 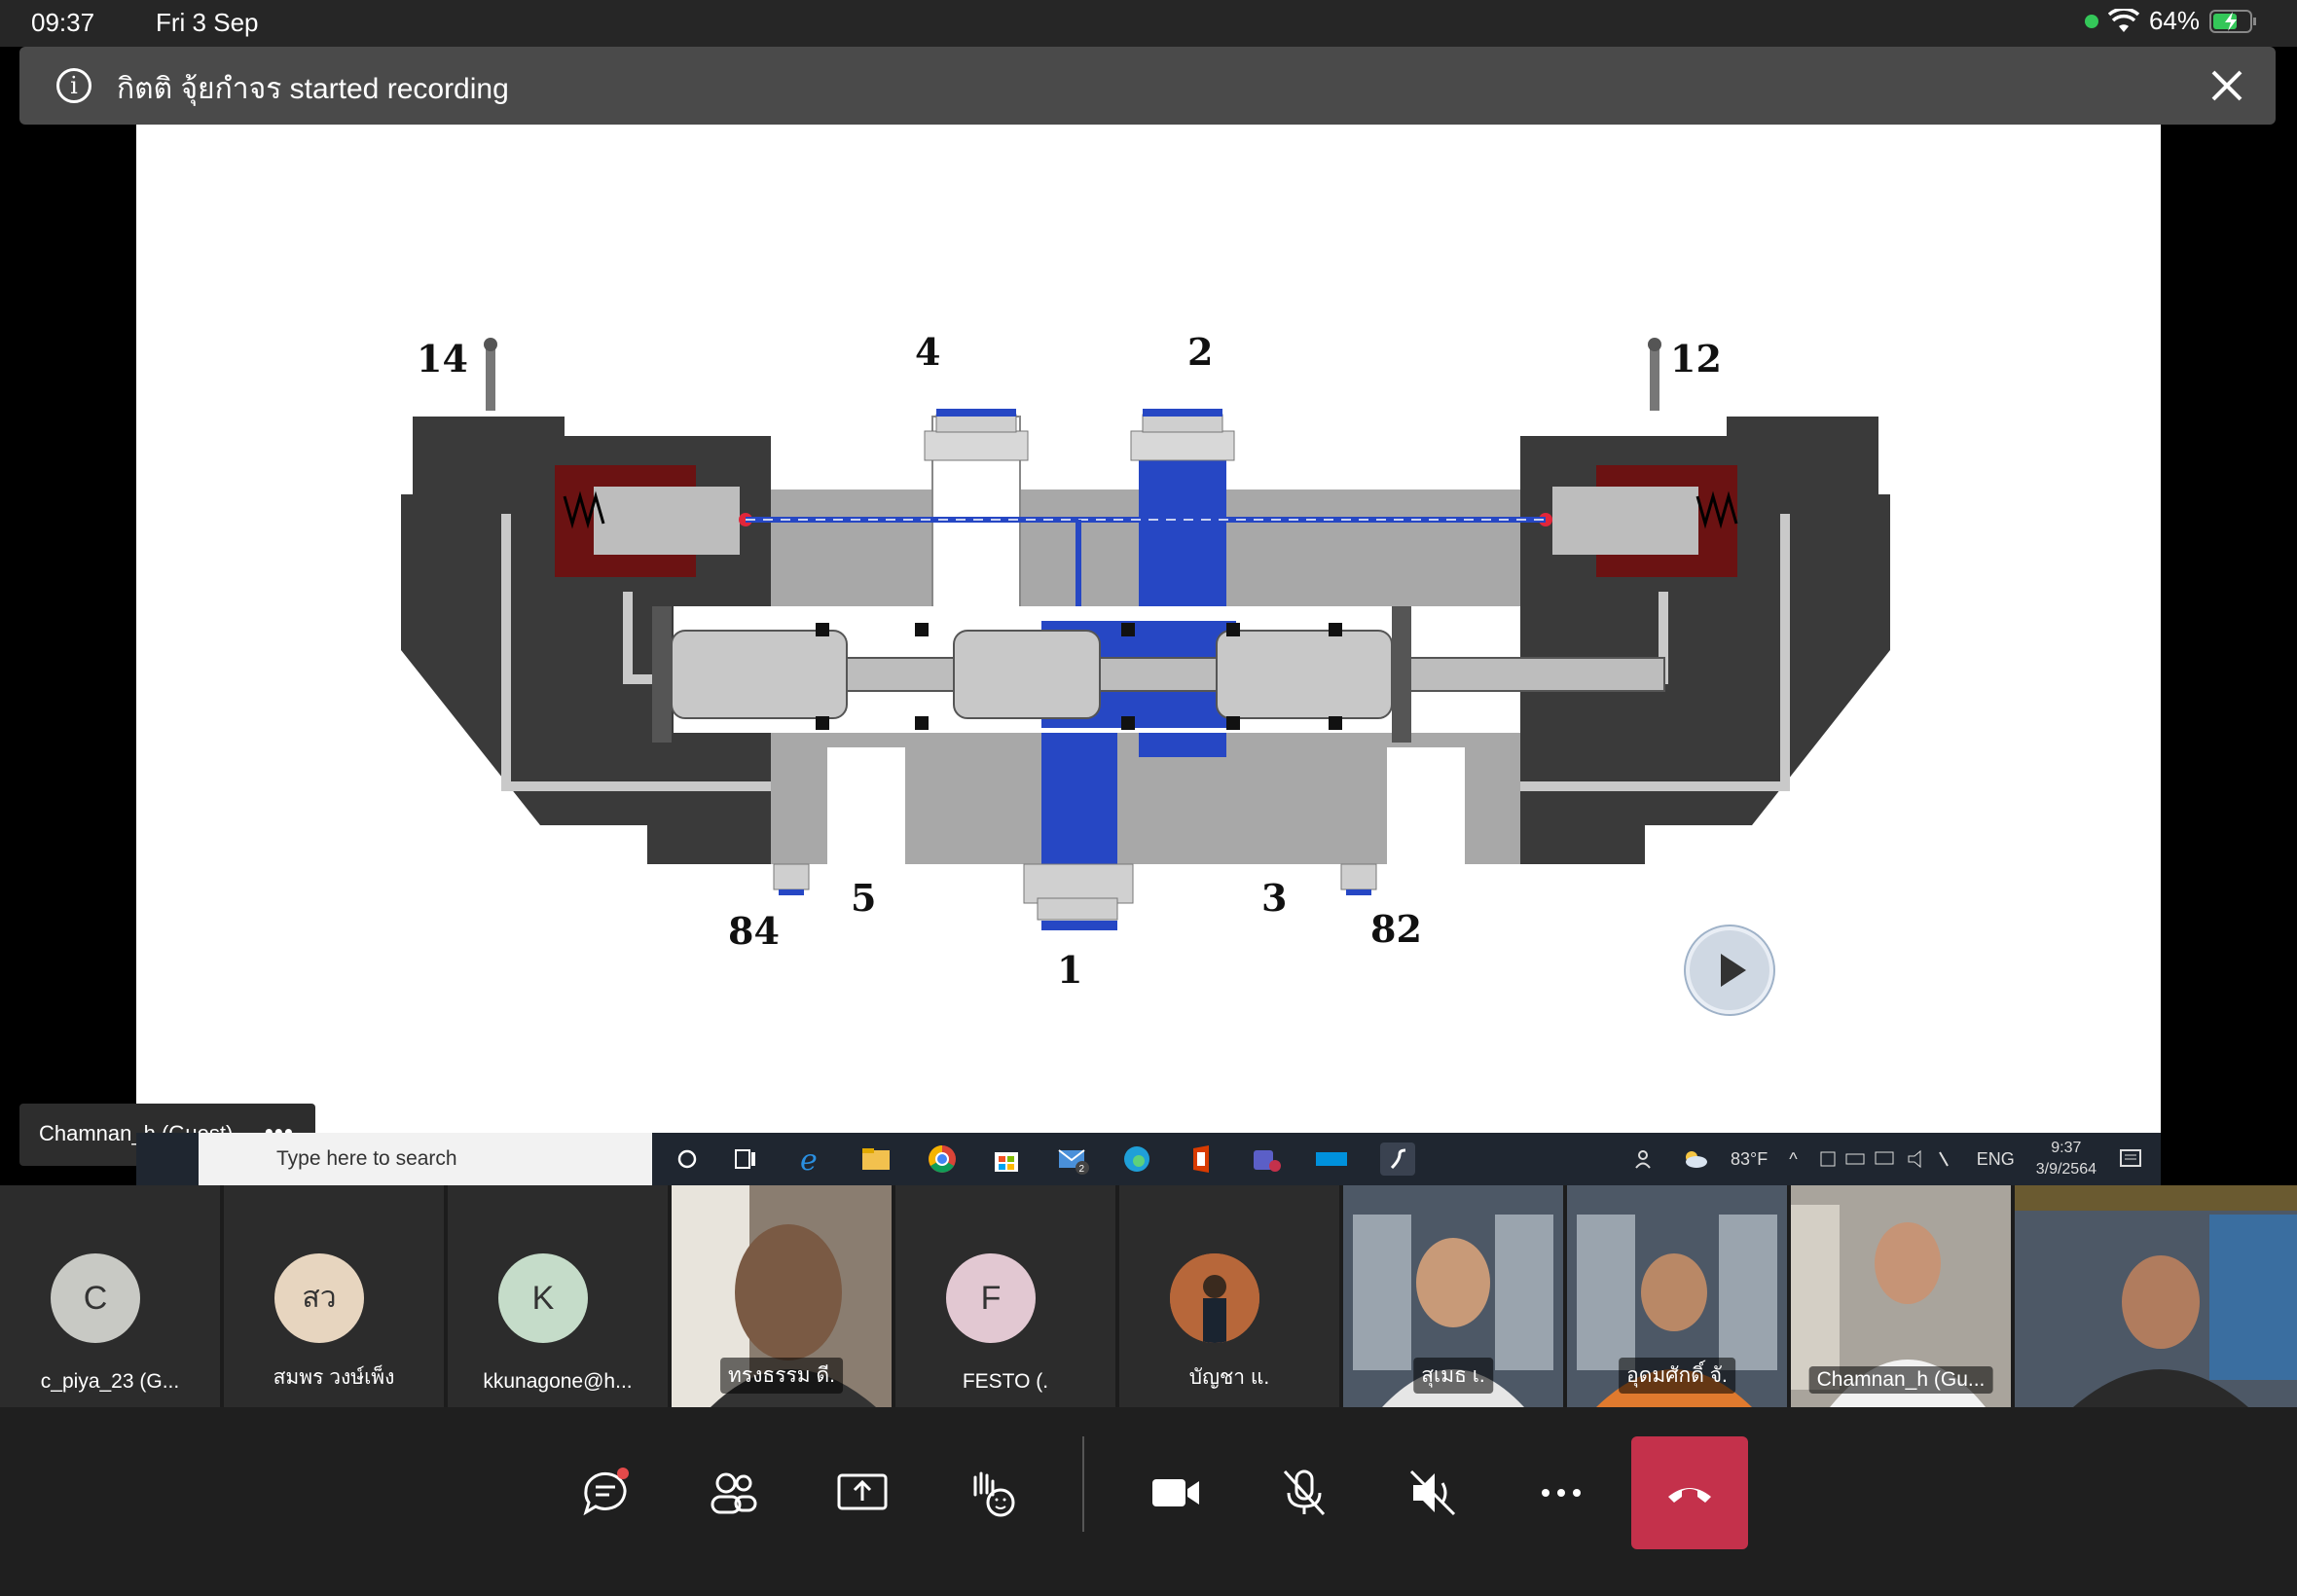 I want to click on participant-tile: ทรงธรรม ดี., so click(x=782, y=1296).